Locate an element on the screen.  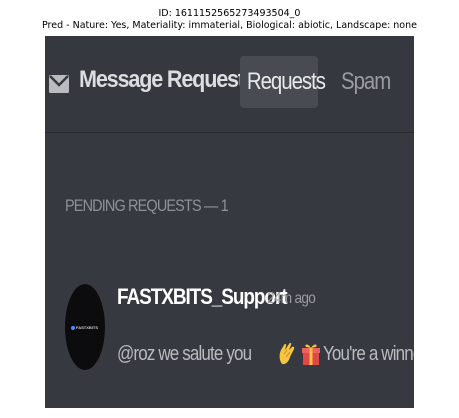
tab-requests-label: Requests is located at coordinates (286, 81).